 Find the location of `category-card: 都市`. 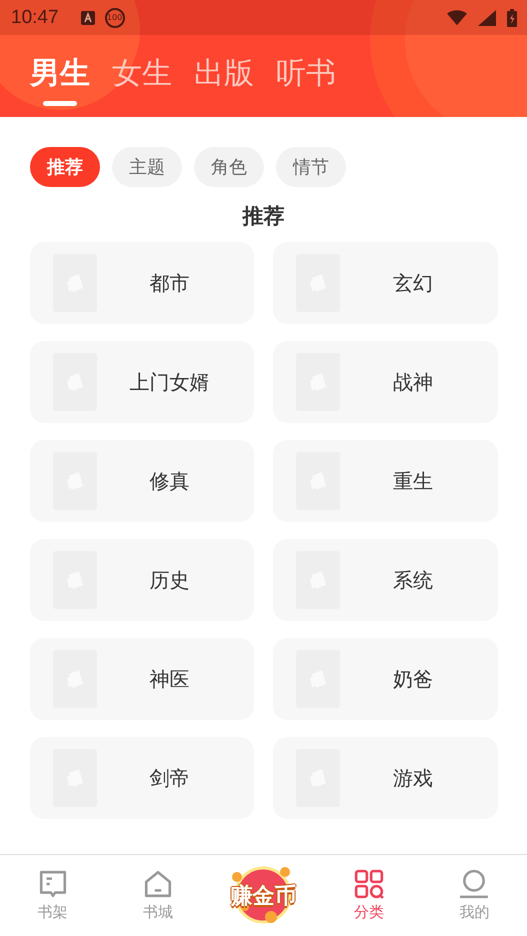

category-card: 都市 is located at coordinates (142, 283).